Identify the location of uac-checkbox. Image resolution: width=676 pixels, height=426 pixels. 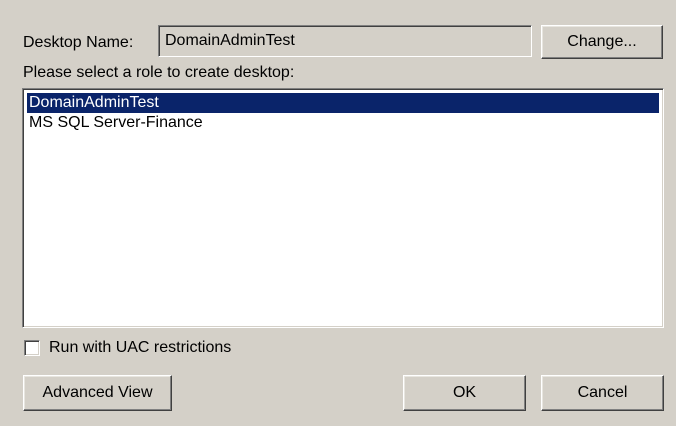
(32, 348).